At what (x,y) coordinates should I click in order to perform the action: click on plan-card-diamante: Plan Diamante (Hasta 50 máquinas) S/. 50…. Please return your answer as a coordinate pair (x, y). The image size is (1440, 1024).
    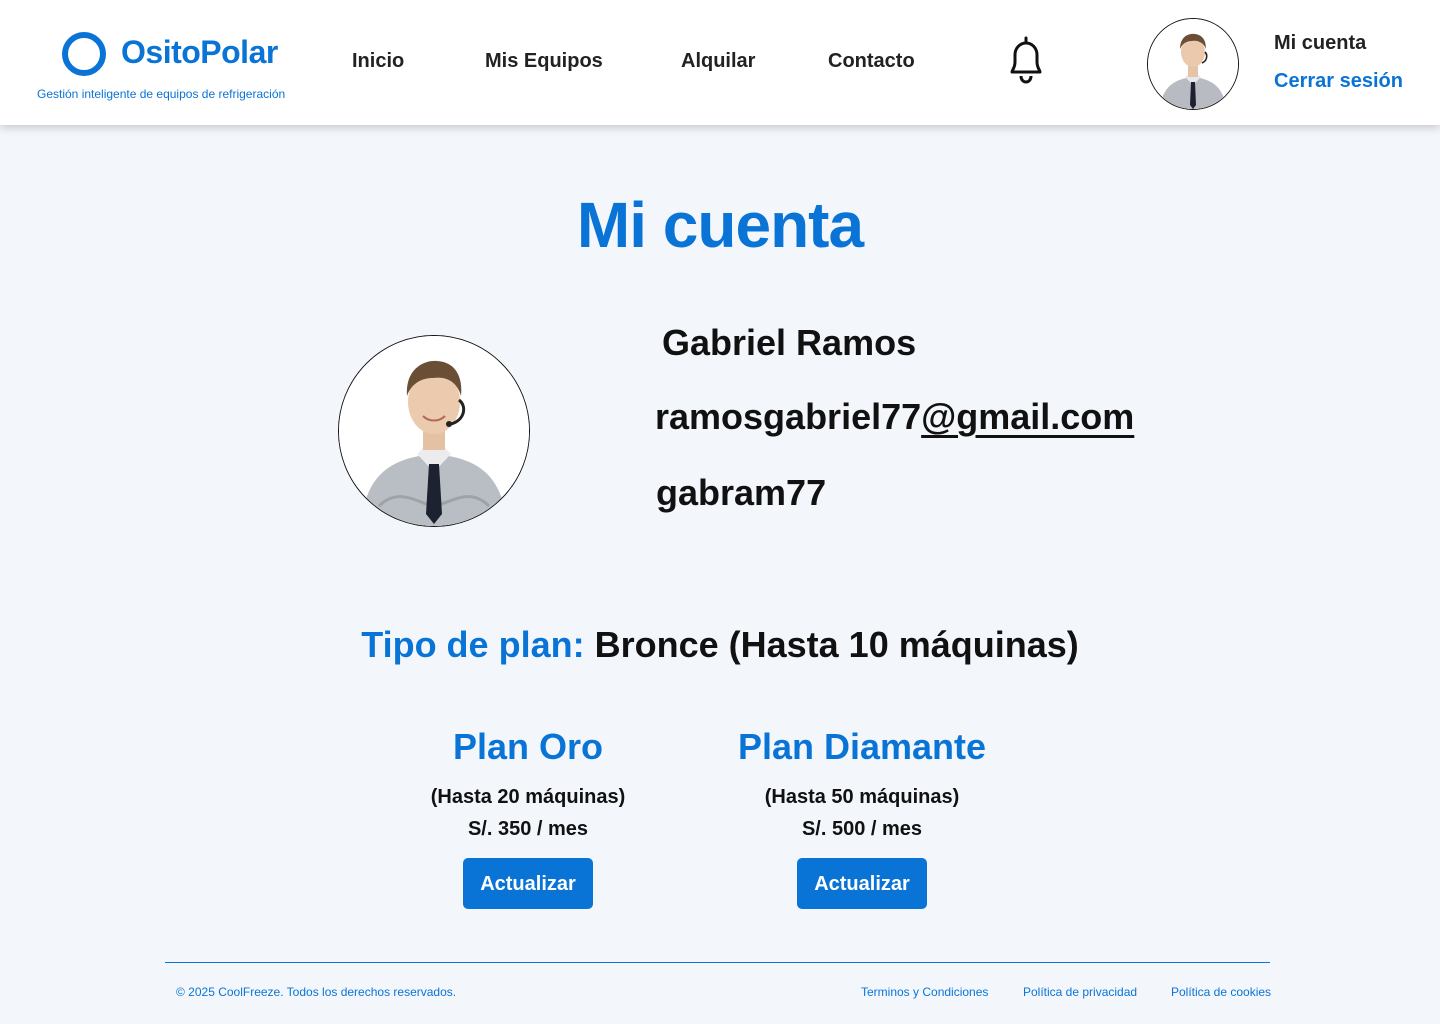
    Looking at the image, I should click on (862, 817).